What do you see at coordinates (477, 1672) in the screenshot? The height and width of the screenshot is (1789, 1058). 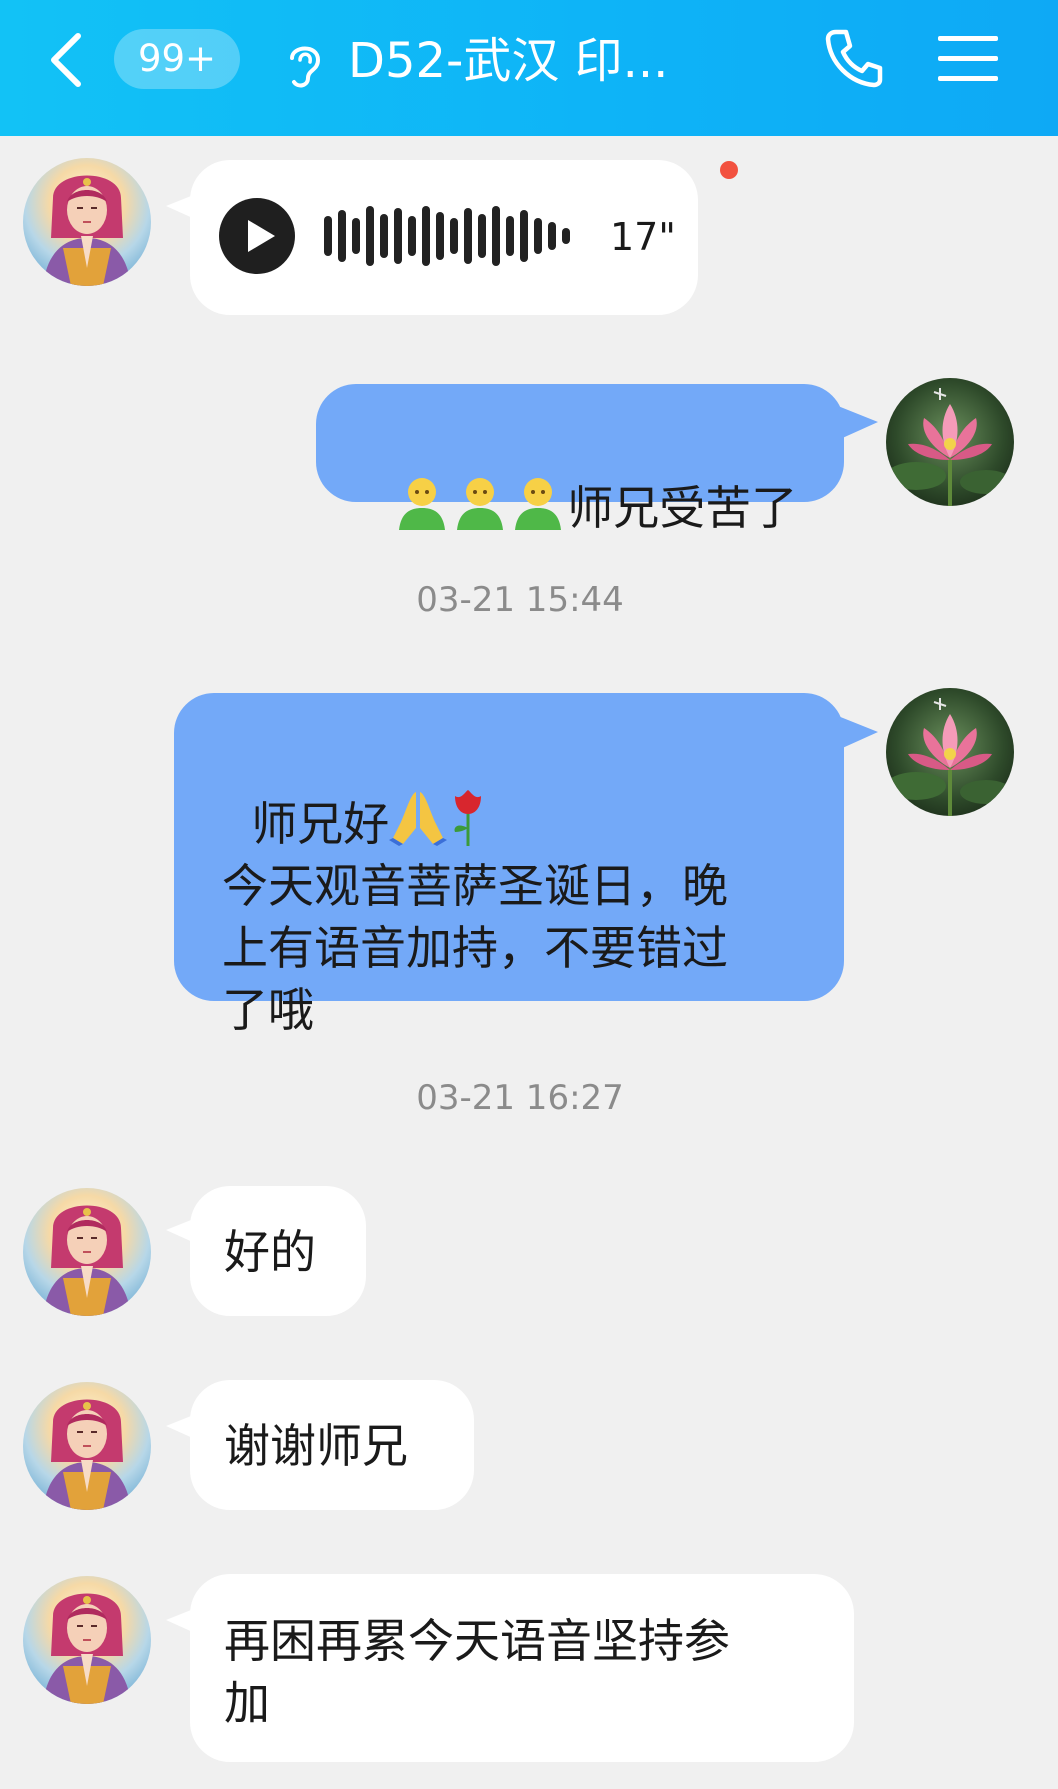 I see `message-text: 再困再累今天语音坚持参 加` at bounding box center [477, 1672].